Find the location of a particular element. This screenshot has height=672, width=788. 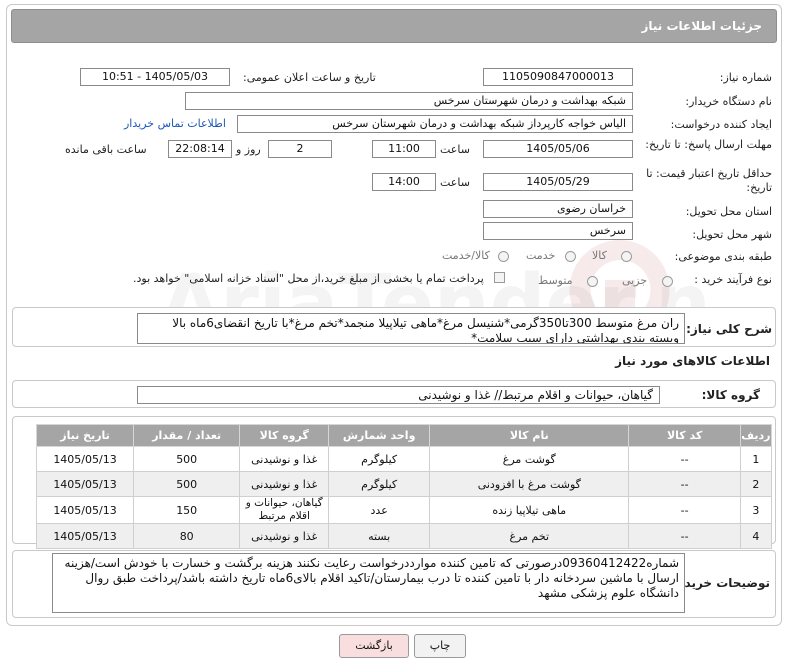

process-medium-radio is located at coordinates (592, 281).